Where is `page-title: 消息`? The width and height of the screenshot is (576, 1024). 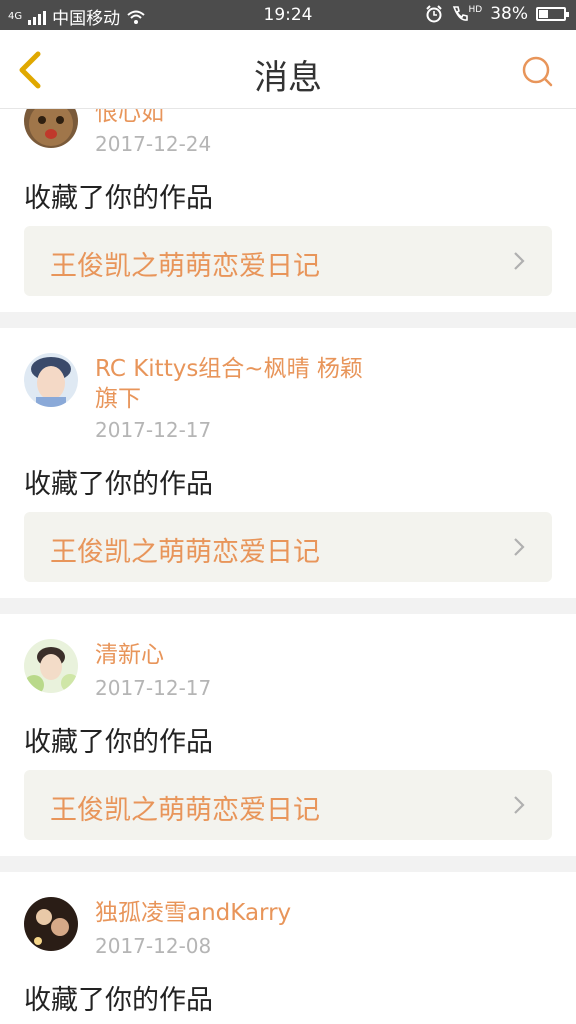
page-title: 消息 is located at coordinates (288, 78).